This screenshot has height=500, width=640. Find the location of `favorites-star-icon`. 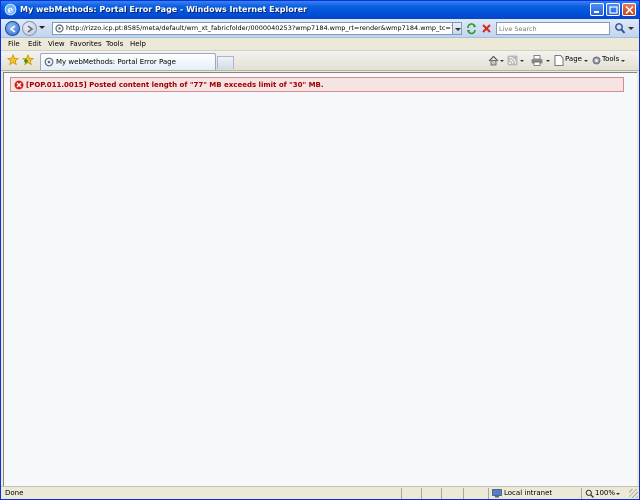

favorites-star-icon is located at coordinates (13, 60).